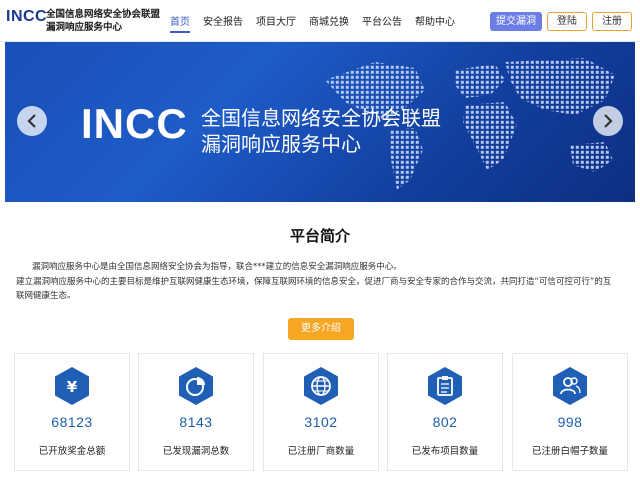  I want to click on nav-home: 首页, so click(180, 23).